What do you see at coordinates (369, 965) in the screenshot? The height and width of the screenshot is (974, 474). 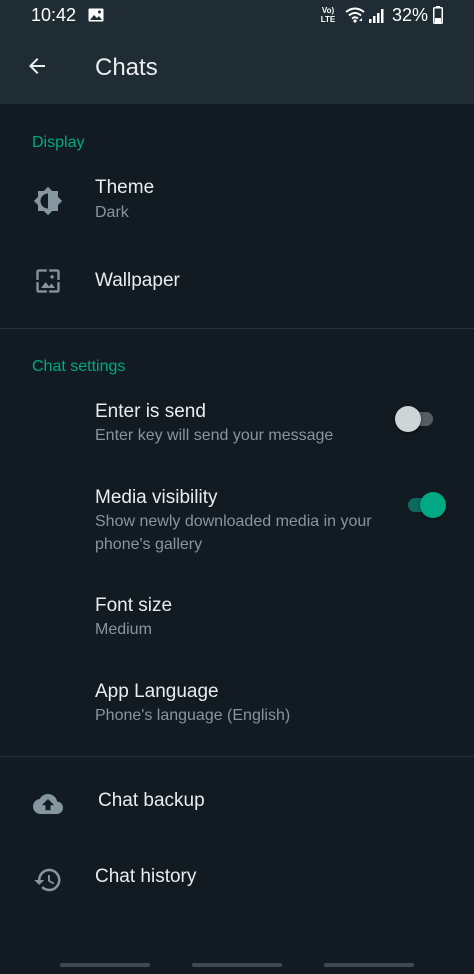 I see `nav-back-button` at bounding box center [369, 965].